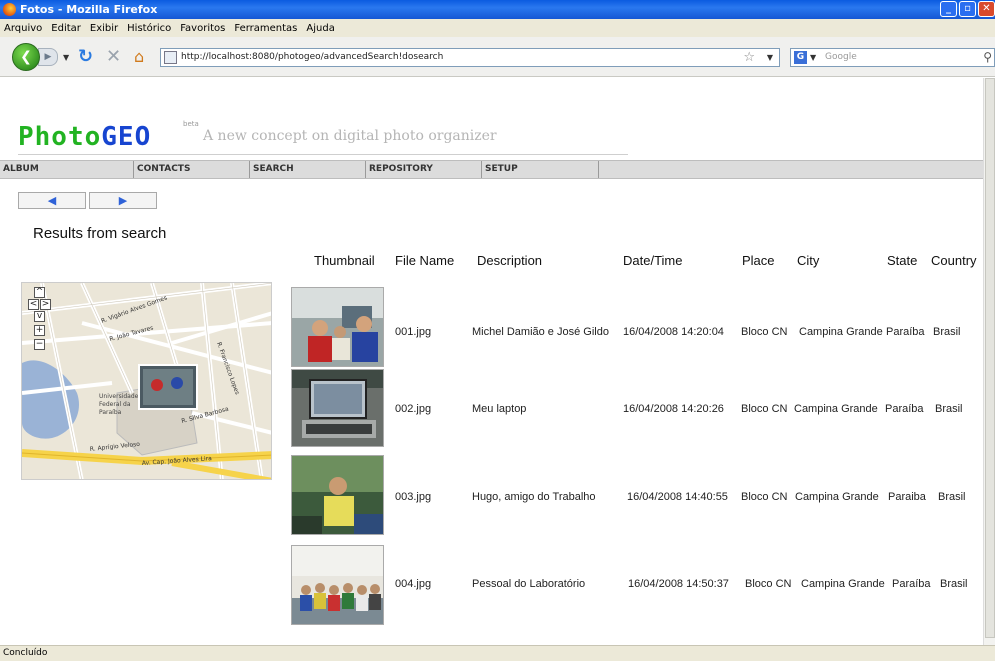 This screenshot has width=995, height=661. I want to click on map-pan-right-icon: >, so click(45, 304).